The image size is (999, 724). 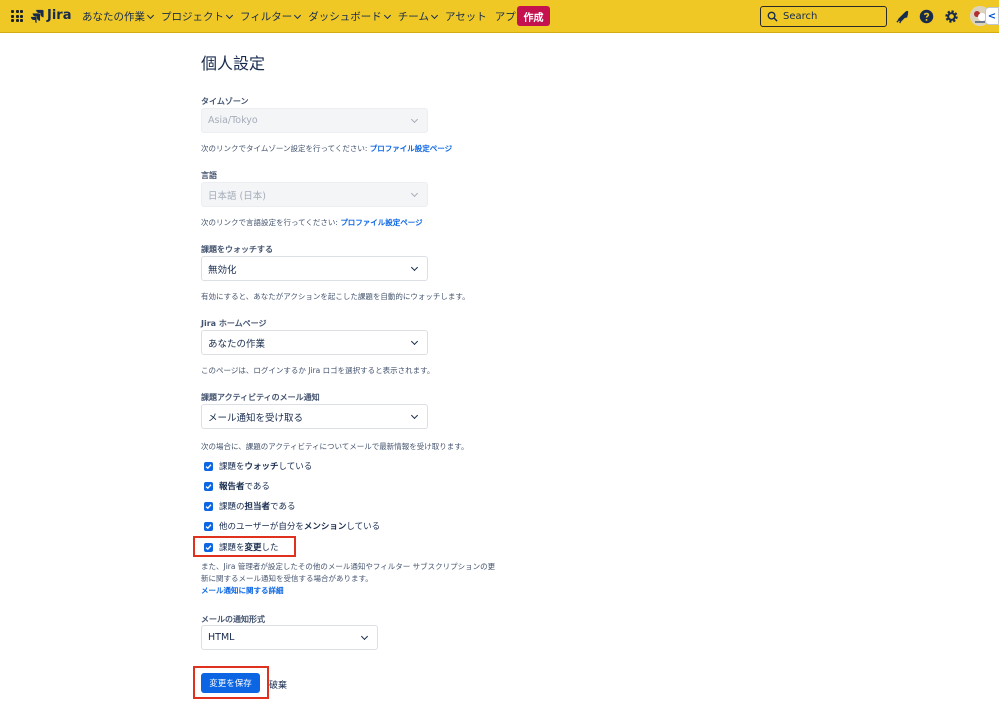 I want to click on nav-label: ダッシュボード, so click(x=345, y=17).